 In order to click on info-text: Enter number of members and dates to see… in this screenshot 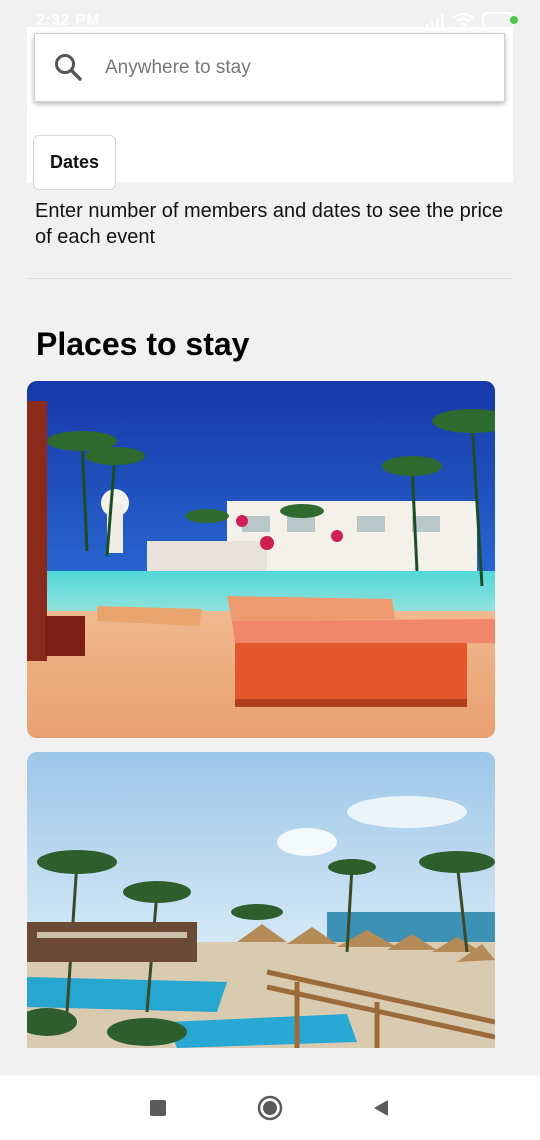, I will do `click(269, 224)`.